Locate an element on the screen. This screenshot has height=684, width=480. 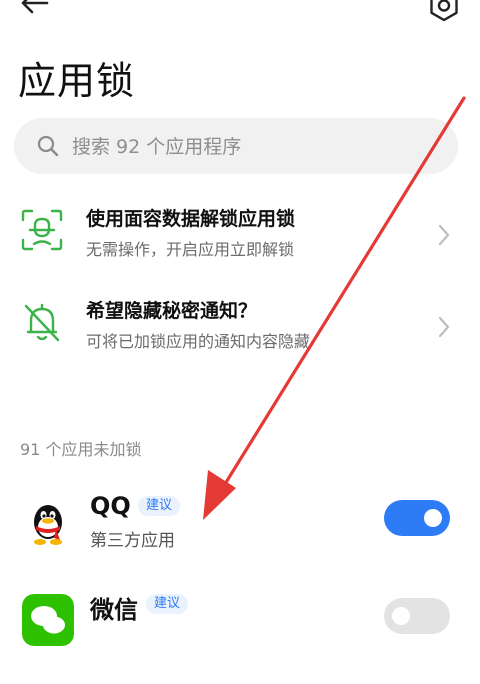
app-row-wechat: 微信 建议 is located at coordinates (240, 639).